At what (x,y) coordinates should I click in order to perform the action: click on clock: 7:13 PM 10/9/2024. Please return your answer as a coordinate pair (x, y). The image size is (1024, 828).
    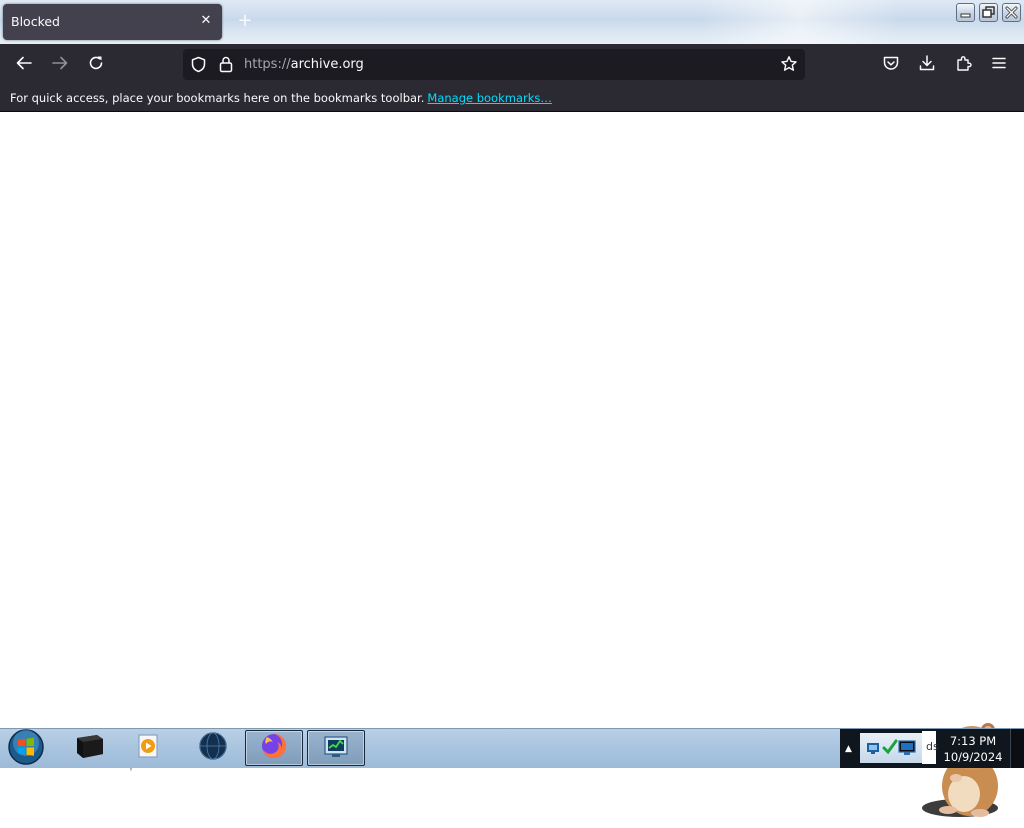
    Looking at the image, I should click on (973, 749).